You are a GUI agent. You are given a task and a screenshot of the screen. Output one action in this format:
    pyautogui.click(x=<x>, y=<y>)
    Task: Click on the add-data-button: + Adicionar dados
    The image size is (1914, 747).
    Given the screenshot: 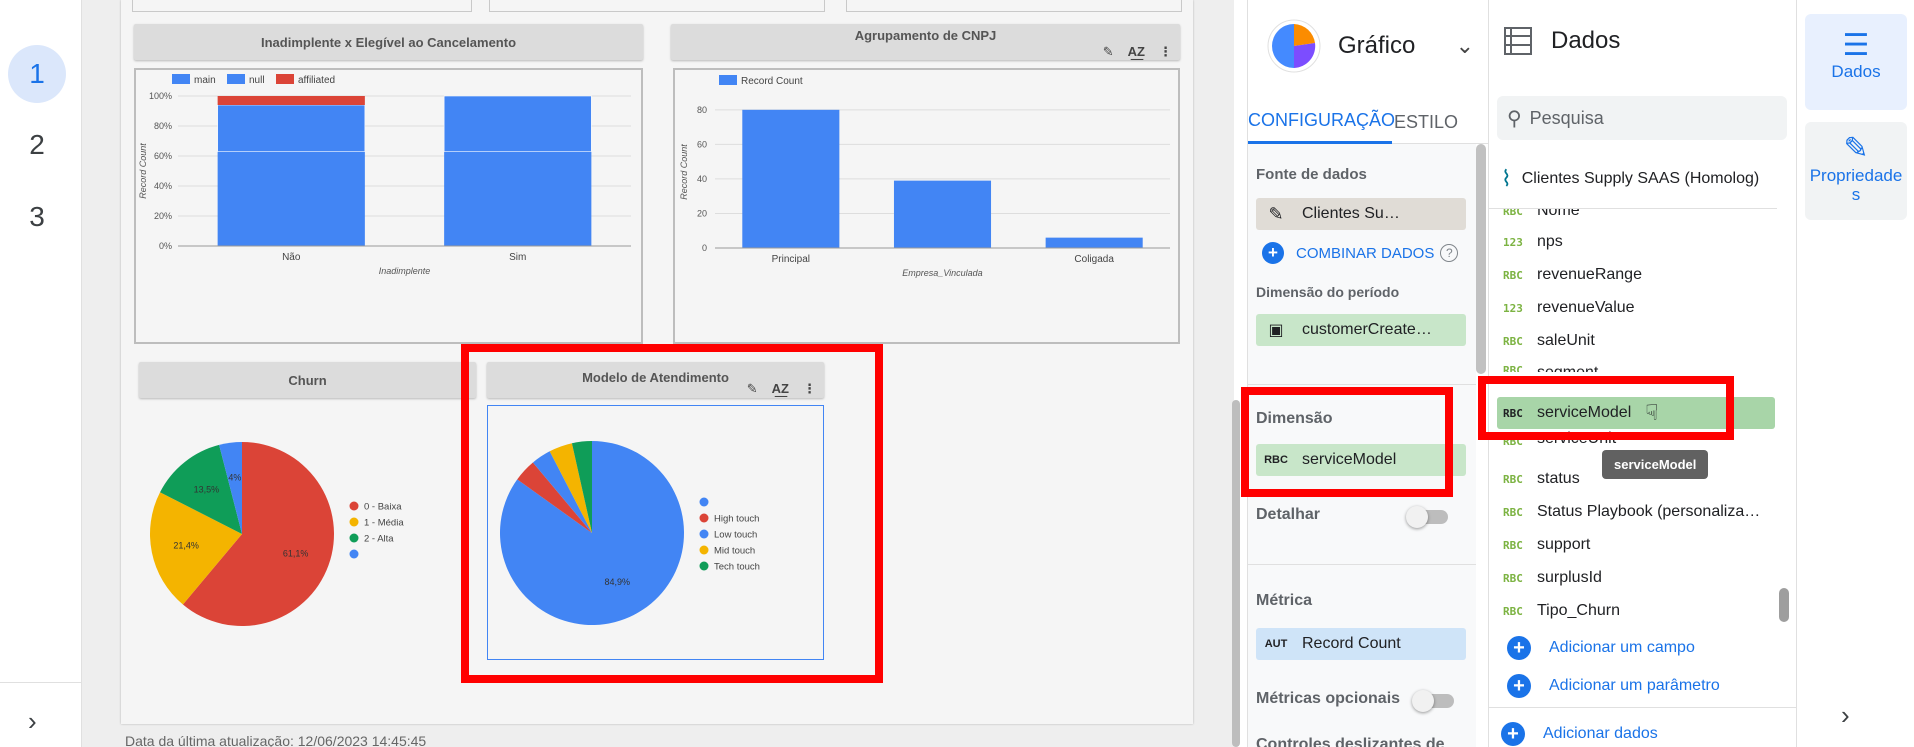 What is the action you would take?
    pyautogui.click(x=1579, y=734)
    